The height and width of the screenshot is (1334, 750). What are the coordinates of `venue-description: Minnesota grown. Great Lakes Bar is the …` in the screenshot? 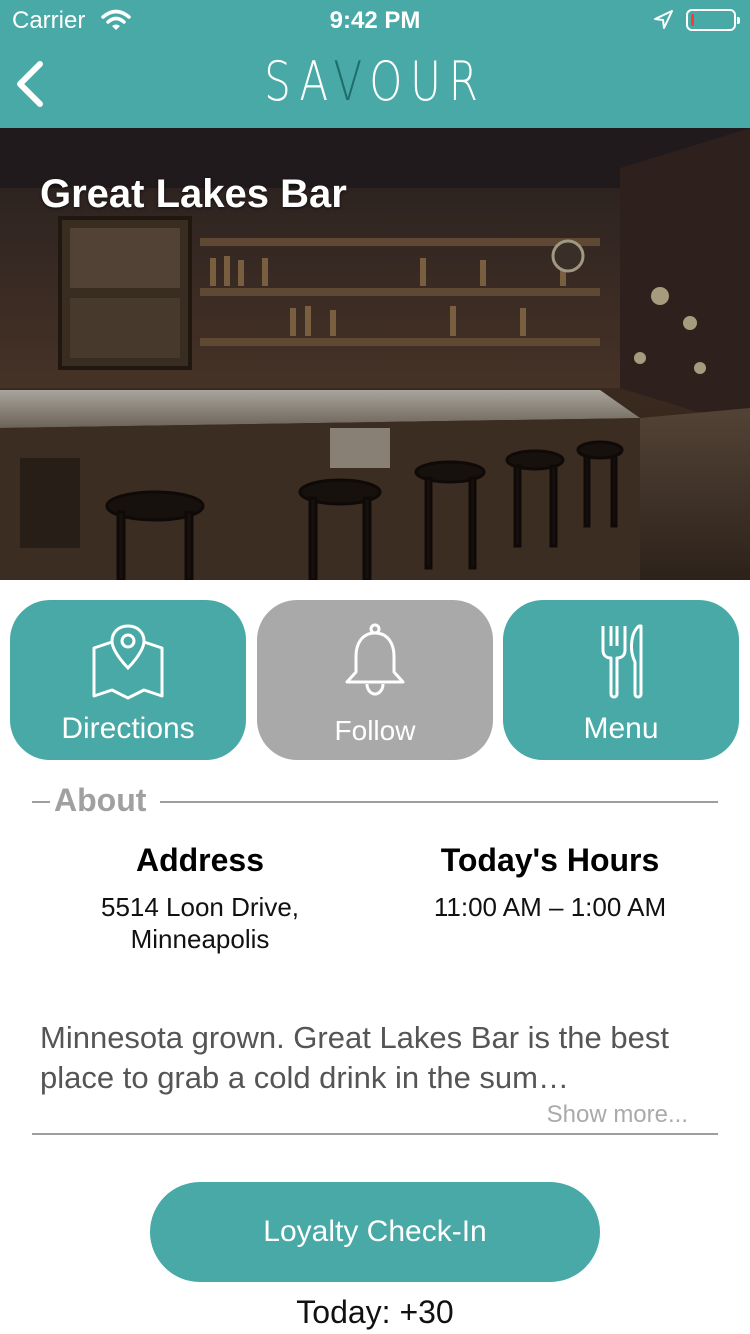 It's located at (354, 1057).